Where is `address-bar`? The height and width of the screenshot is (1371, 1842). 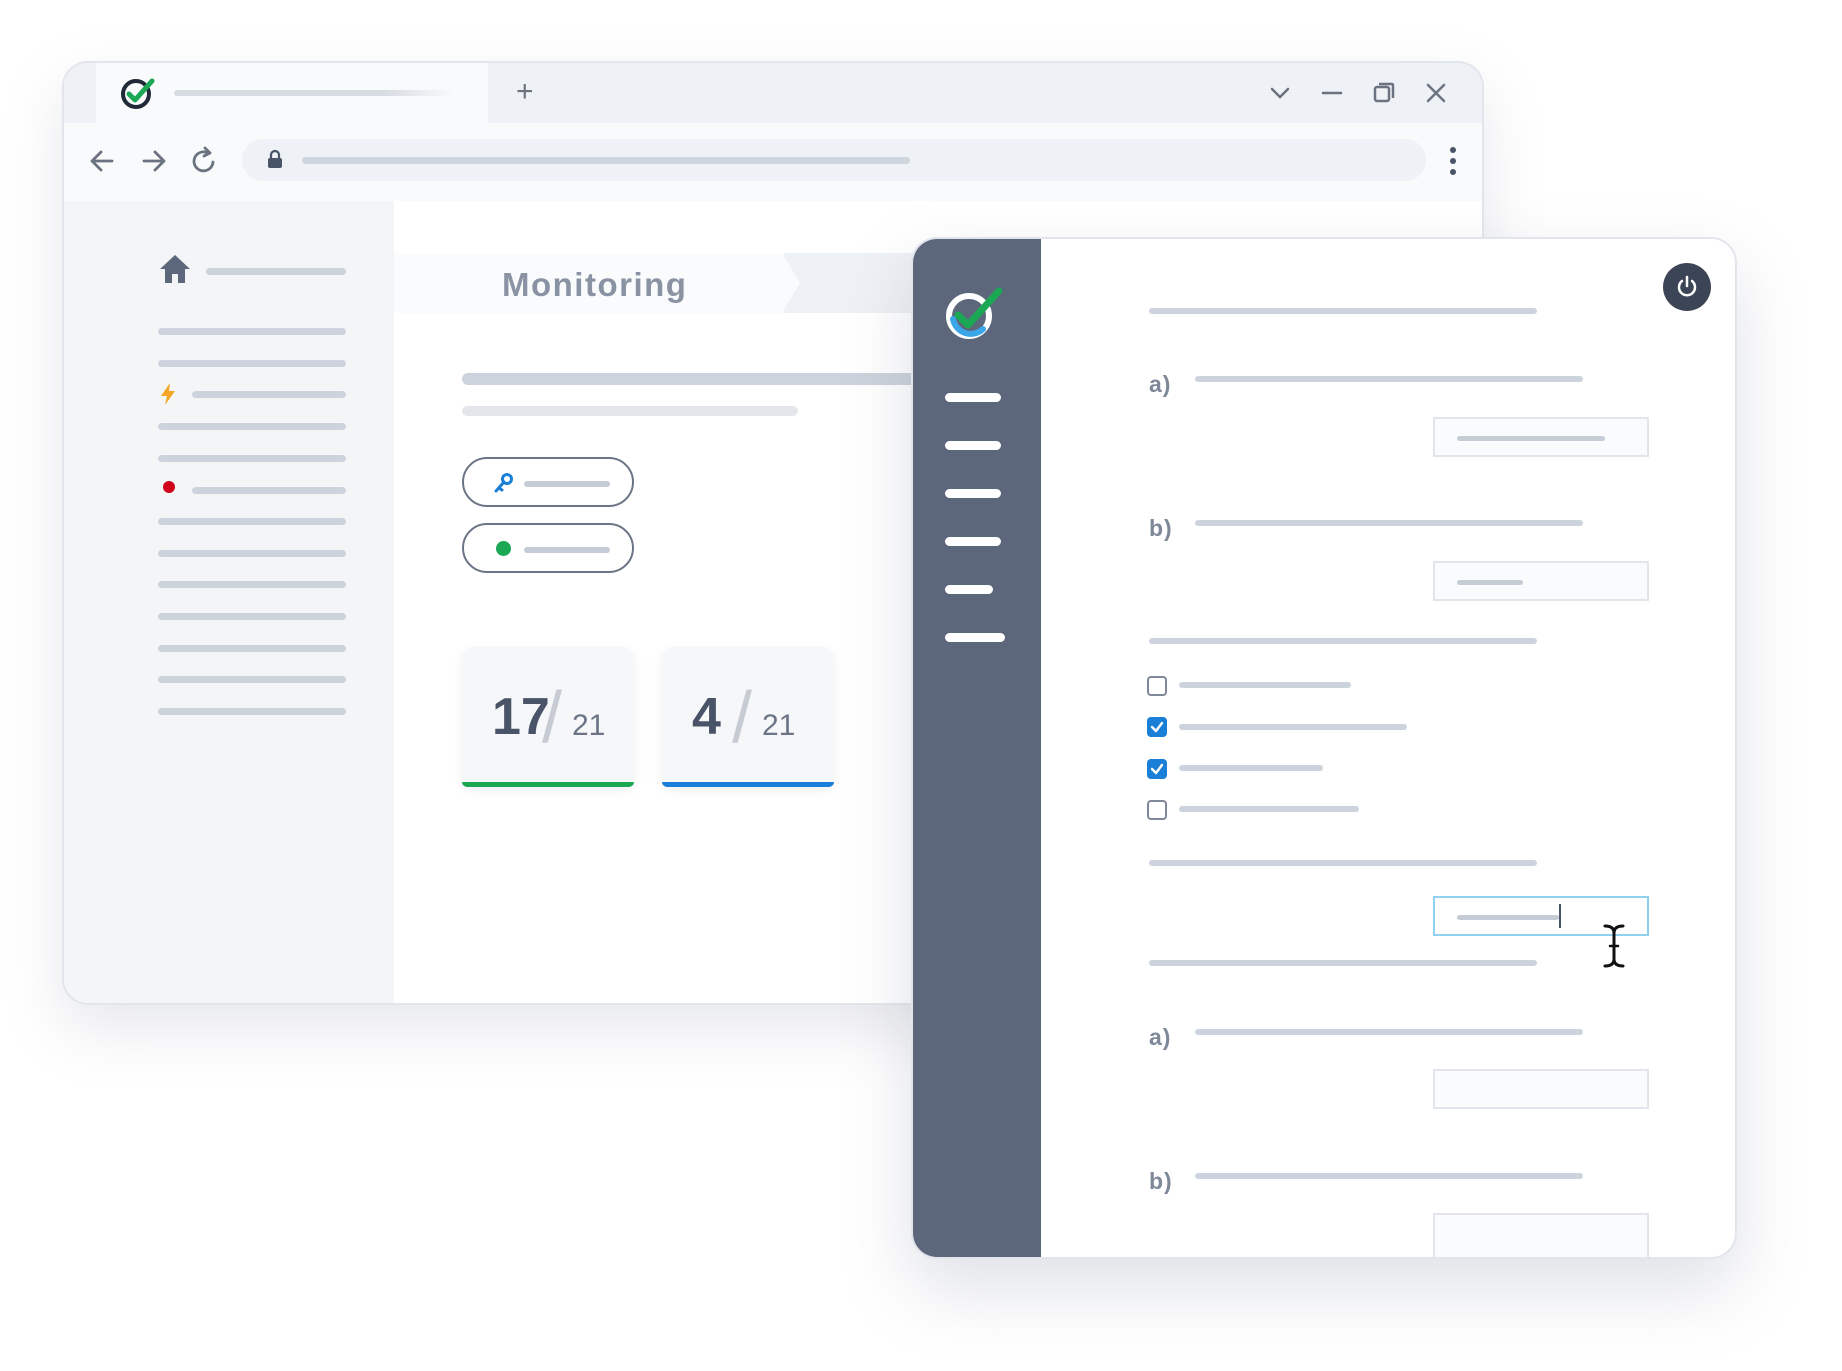
address-bar is located at coordinates (834, 160).